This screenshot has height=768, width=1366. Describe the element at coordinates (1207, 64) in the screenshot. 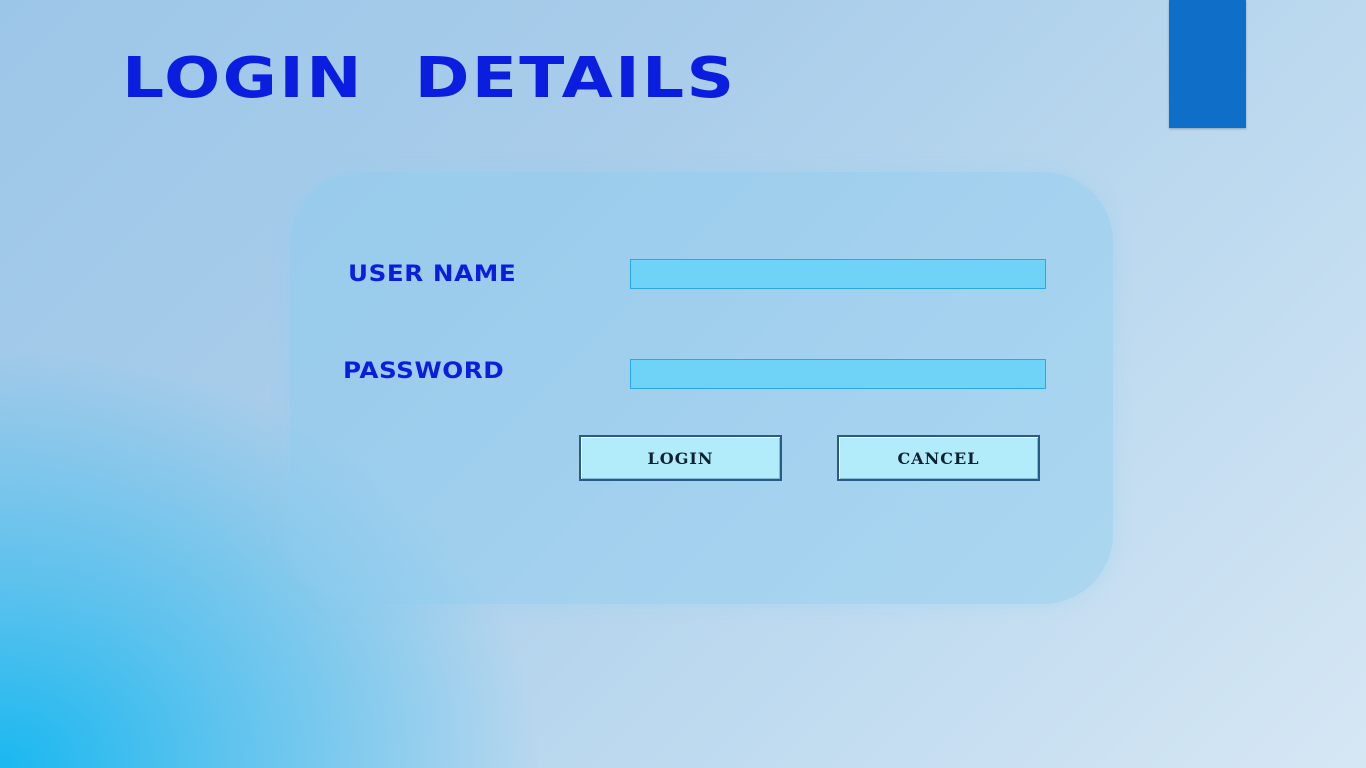

I see `corner-accent-block` at that location.